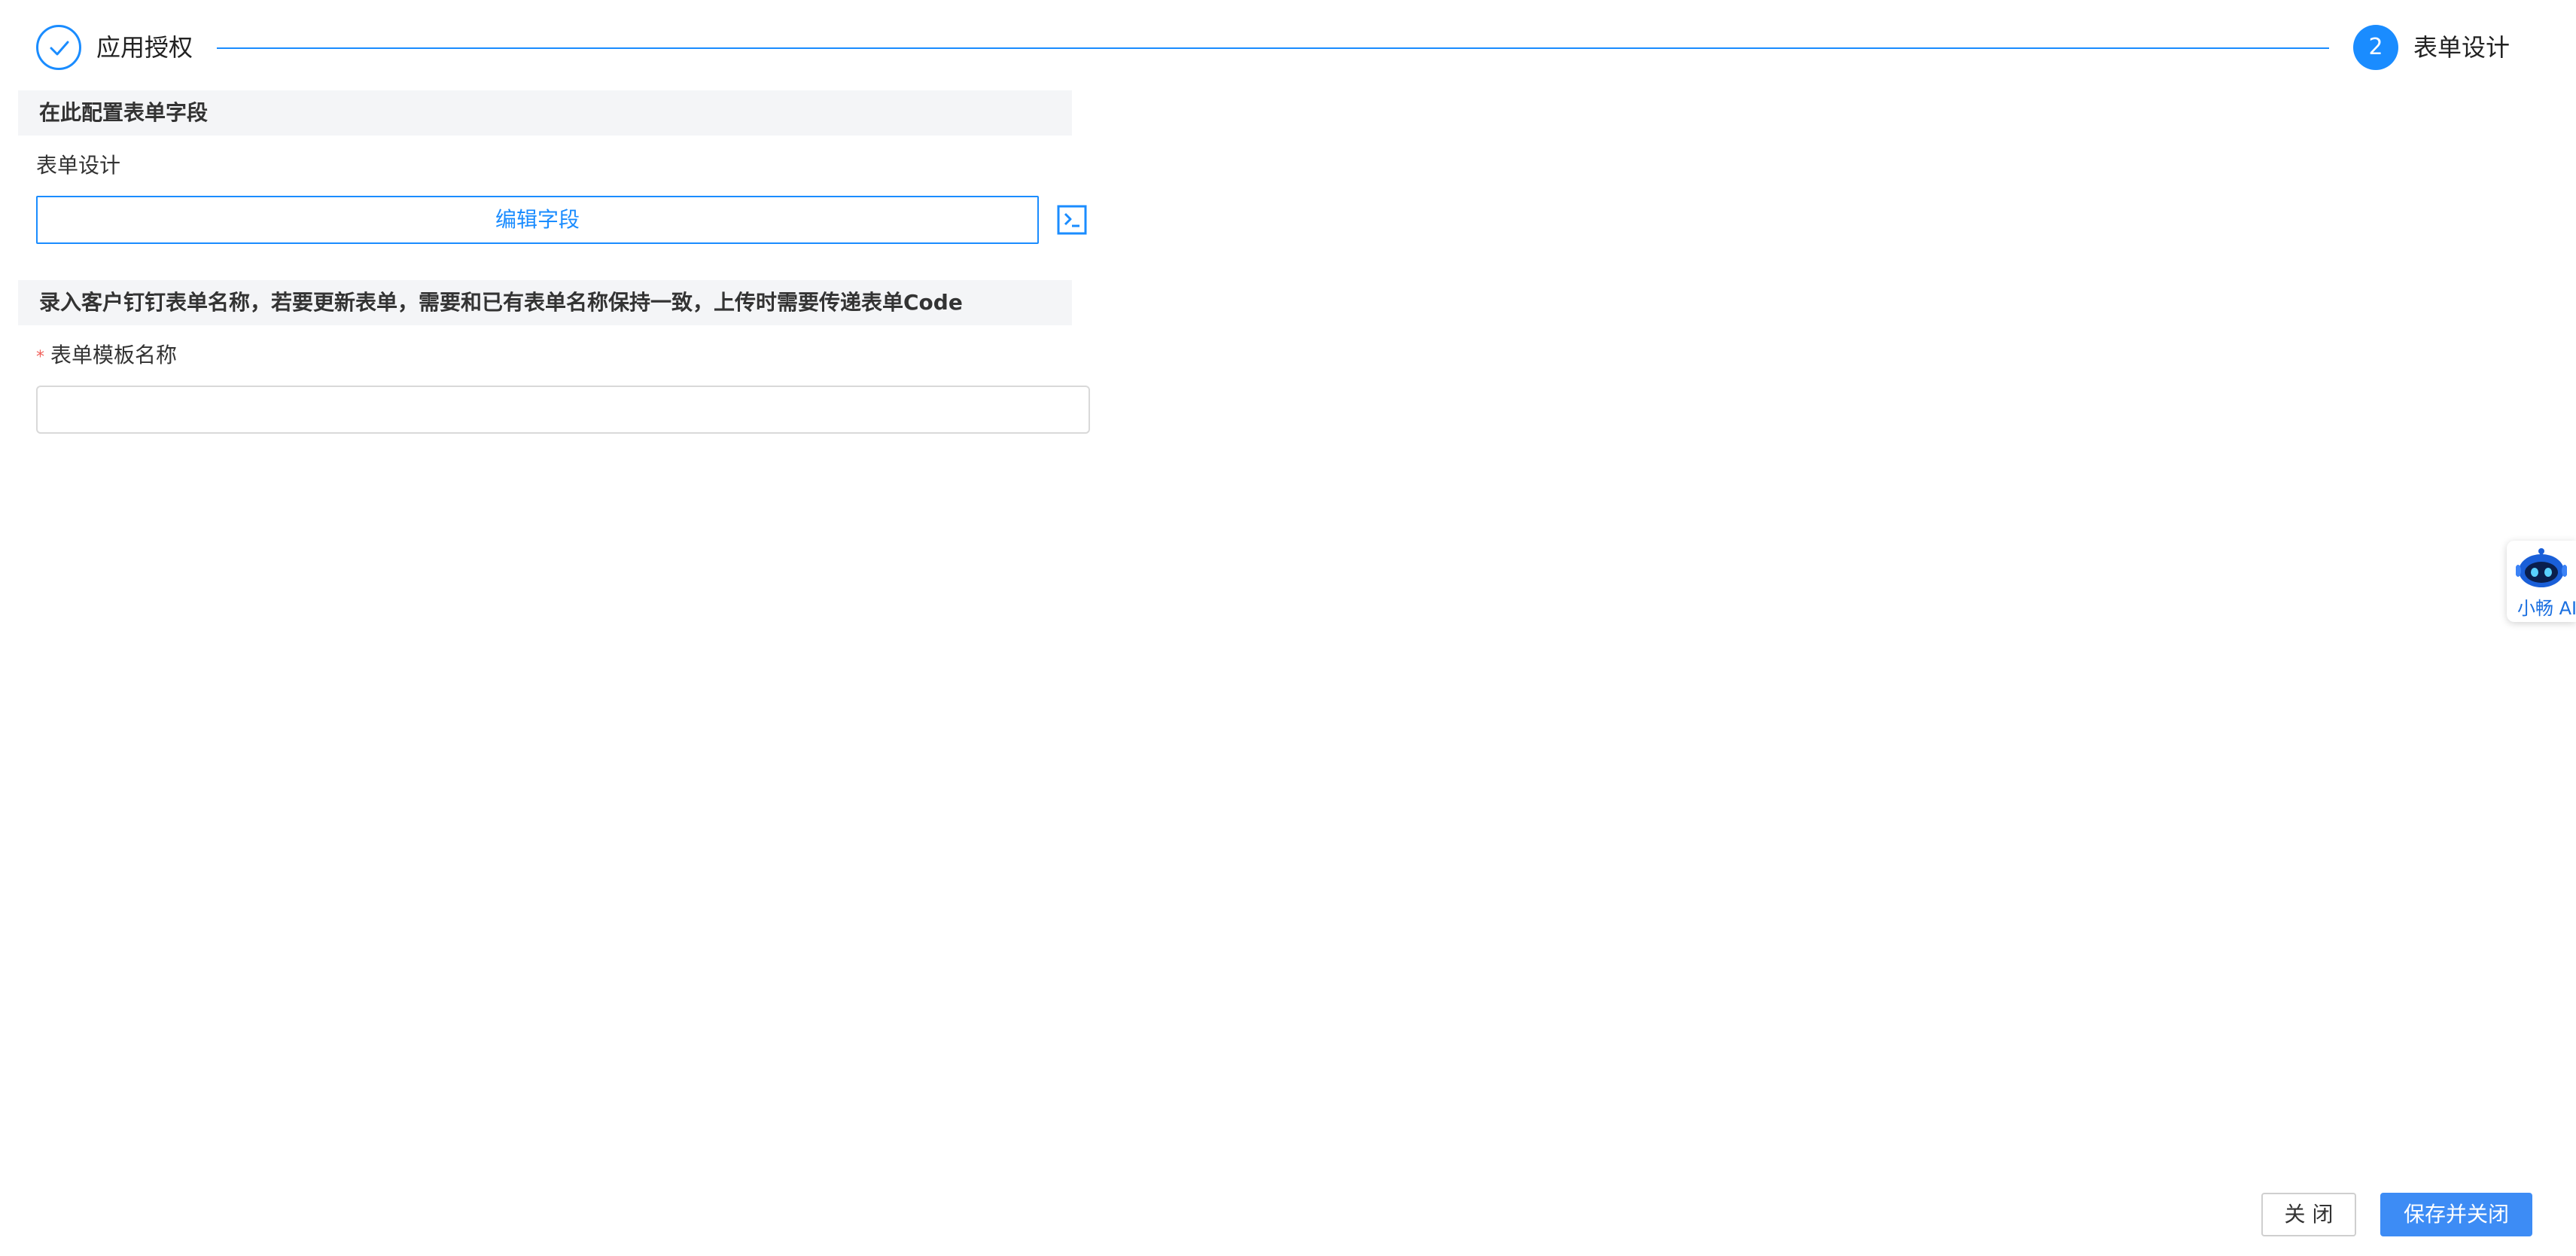 Image resolution: width=2576 pixels, height=1256 pixels. Describe the element at coordinates (538, 220) in the screenshot. I see `edit-fields-button: 编辑字段` at that location.